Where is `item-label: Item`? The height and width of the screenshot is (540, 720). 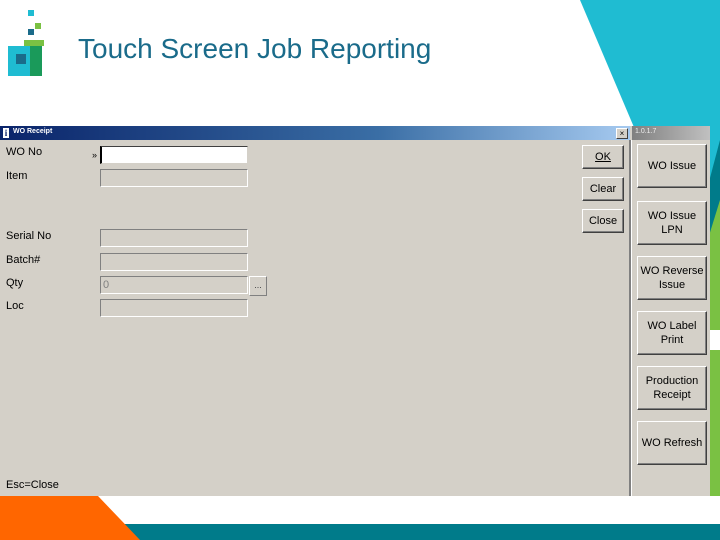 item-label: Item is located at coordinates (17, 176).